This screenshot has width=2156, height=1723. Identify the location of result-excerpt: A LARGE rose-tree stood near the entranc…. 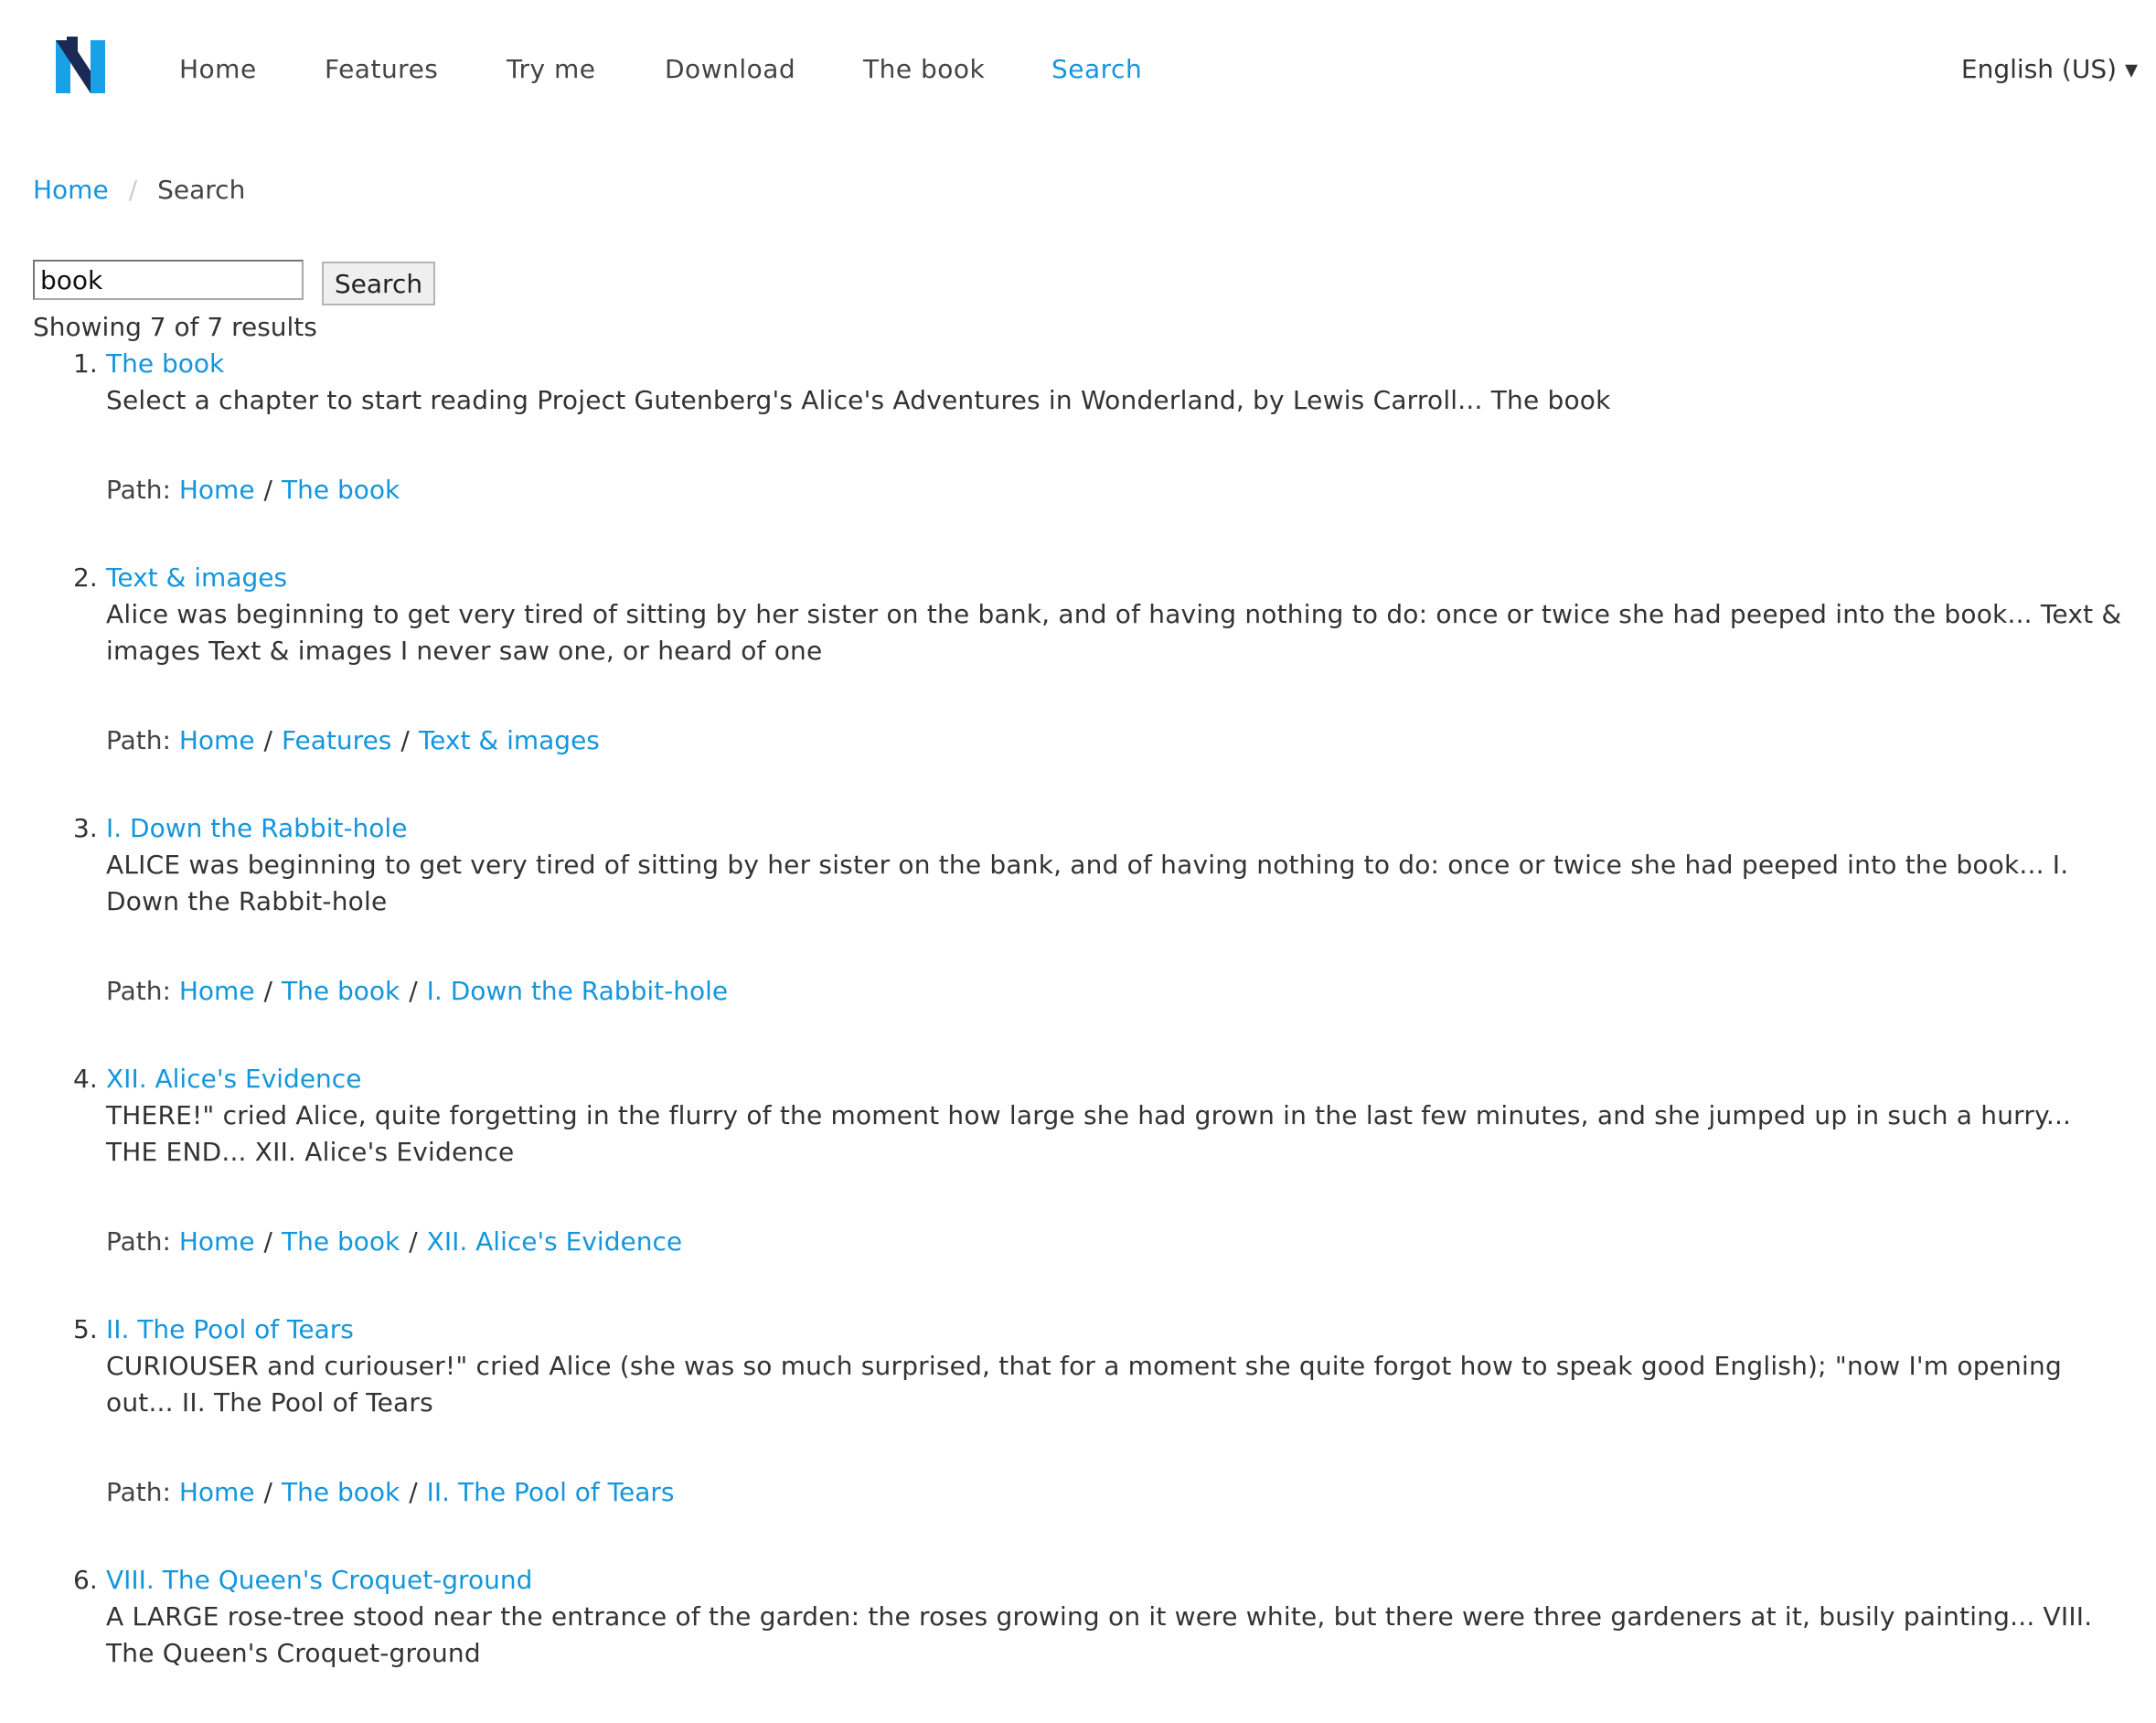
(1099, 1634).